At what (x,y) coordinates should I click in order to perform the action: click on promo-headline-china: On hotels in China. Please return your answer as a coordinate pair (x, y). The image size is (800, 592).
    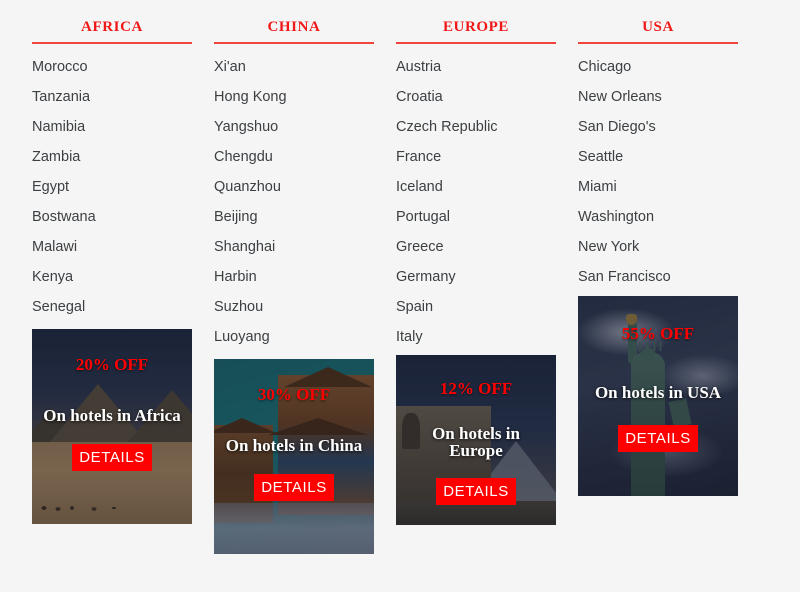
    Looking at the image, I should click on (294, 445).